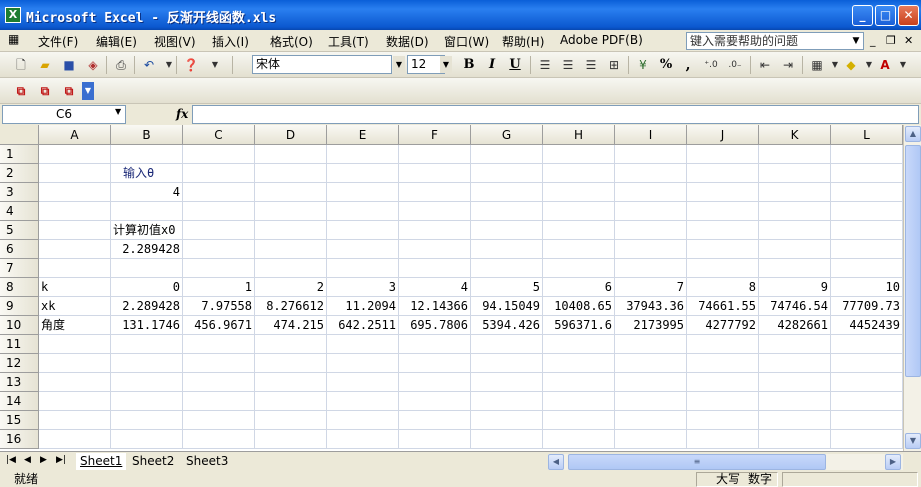 Image resolution: width=921 pixels, height=487 pixels. Describe the element at coordinates (75, 135) in the screenshot. I see `column-header-a: A` at that location.